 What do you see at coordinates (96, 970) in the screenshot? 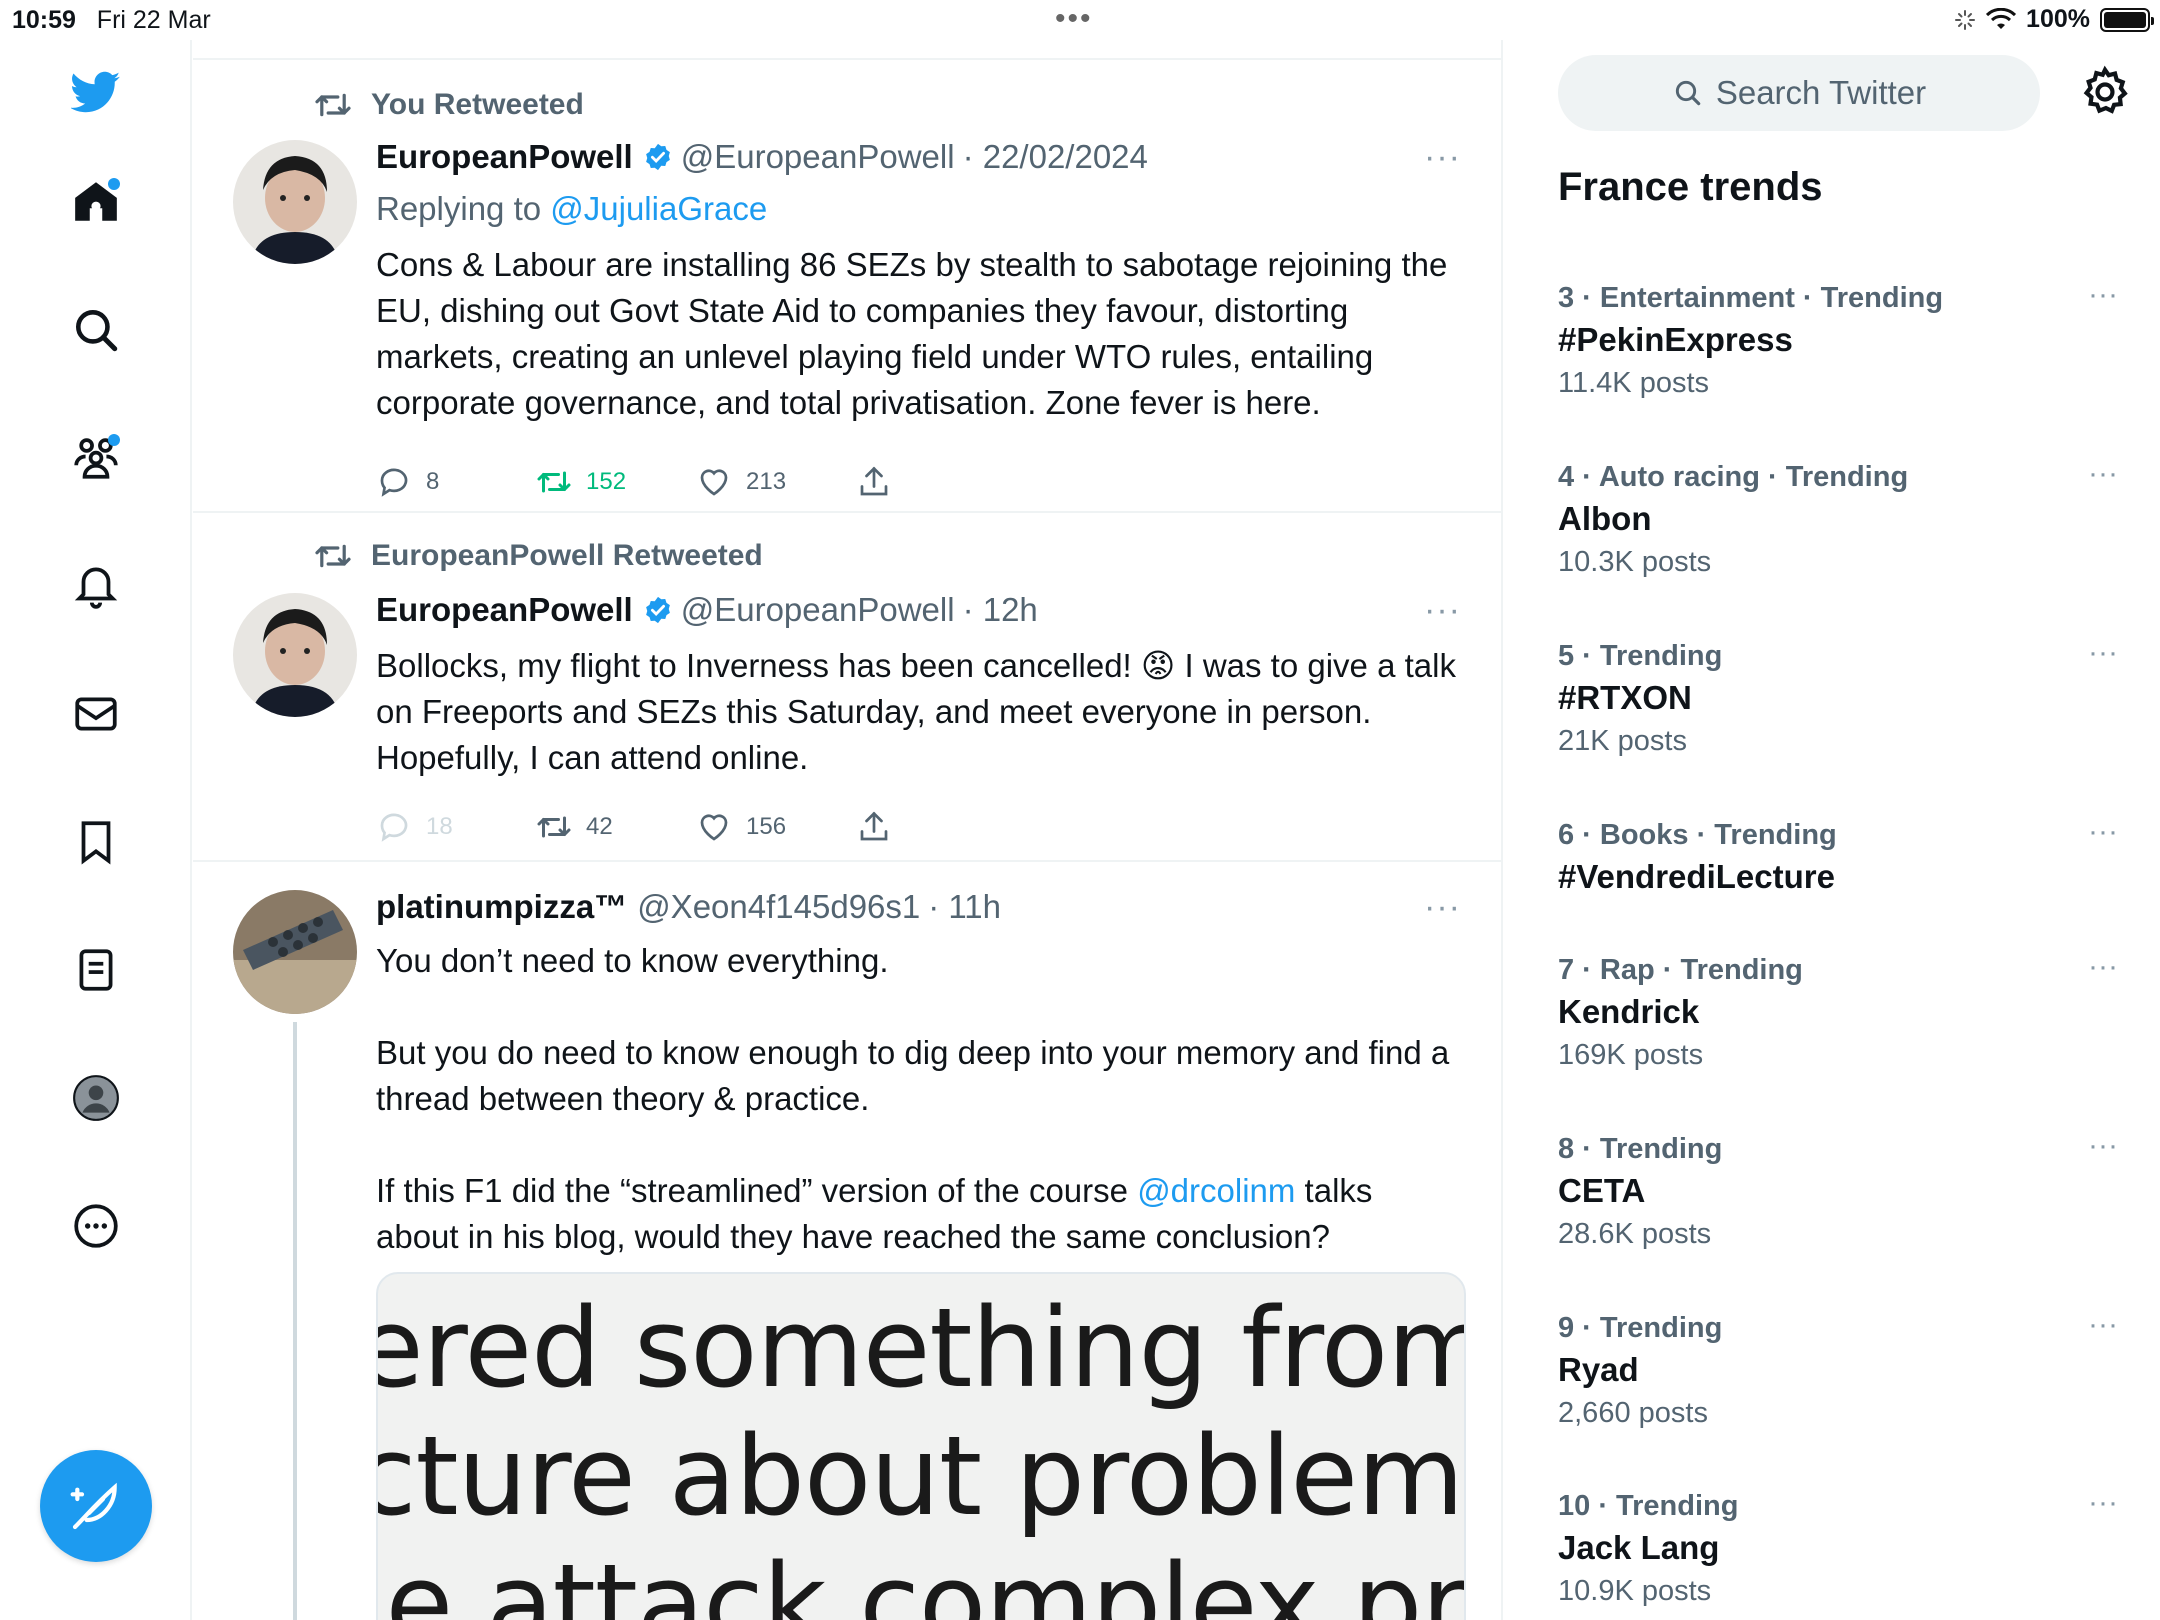
I see `lists-icon` at bounding box center [96, 970].